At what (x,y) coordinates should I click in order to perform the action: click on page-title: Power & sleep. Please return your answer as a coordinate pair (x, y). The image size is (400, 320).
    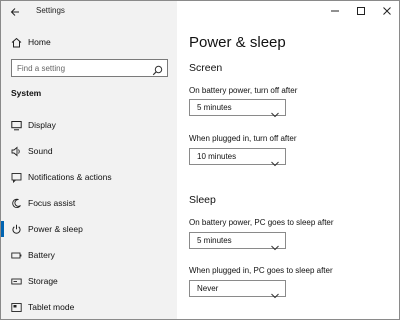
    Looking at the image, I should click on (237, 42).